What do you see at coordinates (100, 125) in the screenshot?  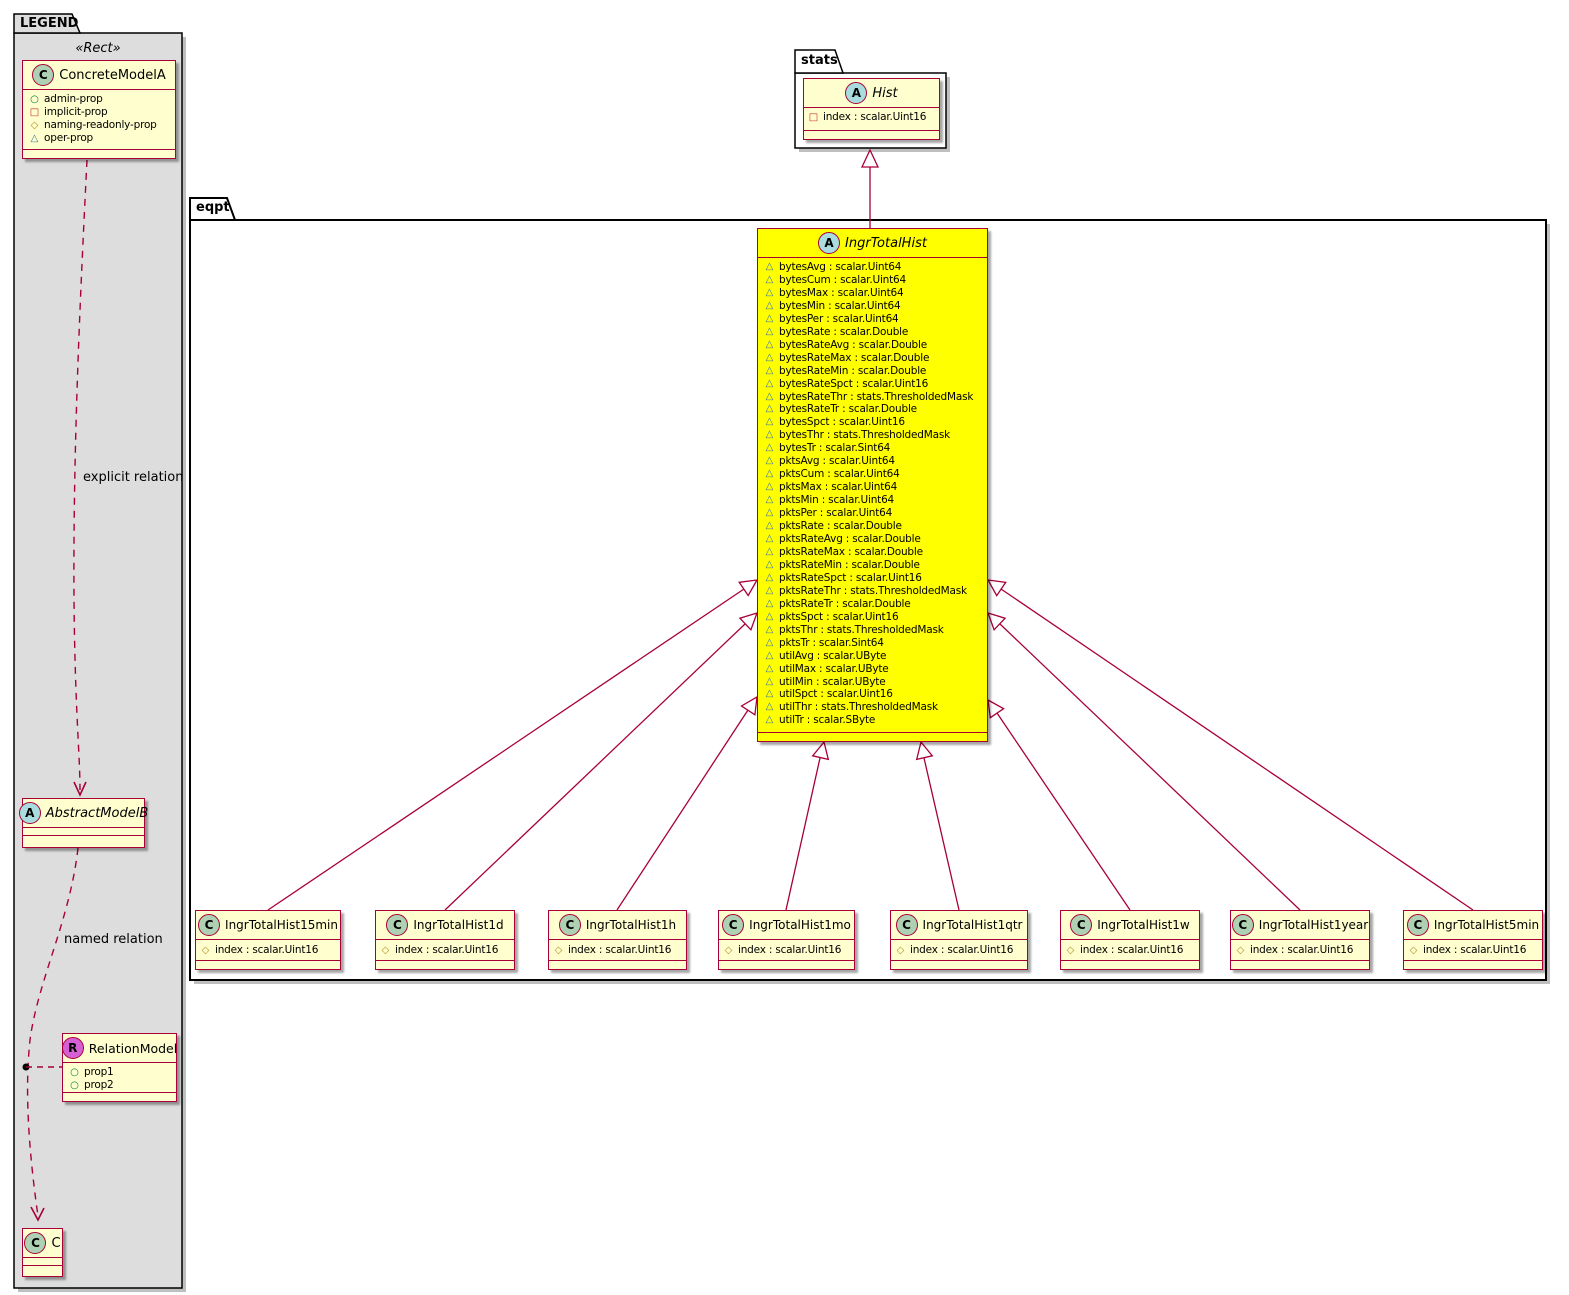 I see `attribute-text: naming-readonly-prop` at bounding box center [100, 125].